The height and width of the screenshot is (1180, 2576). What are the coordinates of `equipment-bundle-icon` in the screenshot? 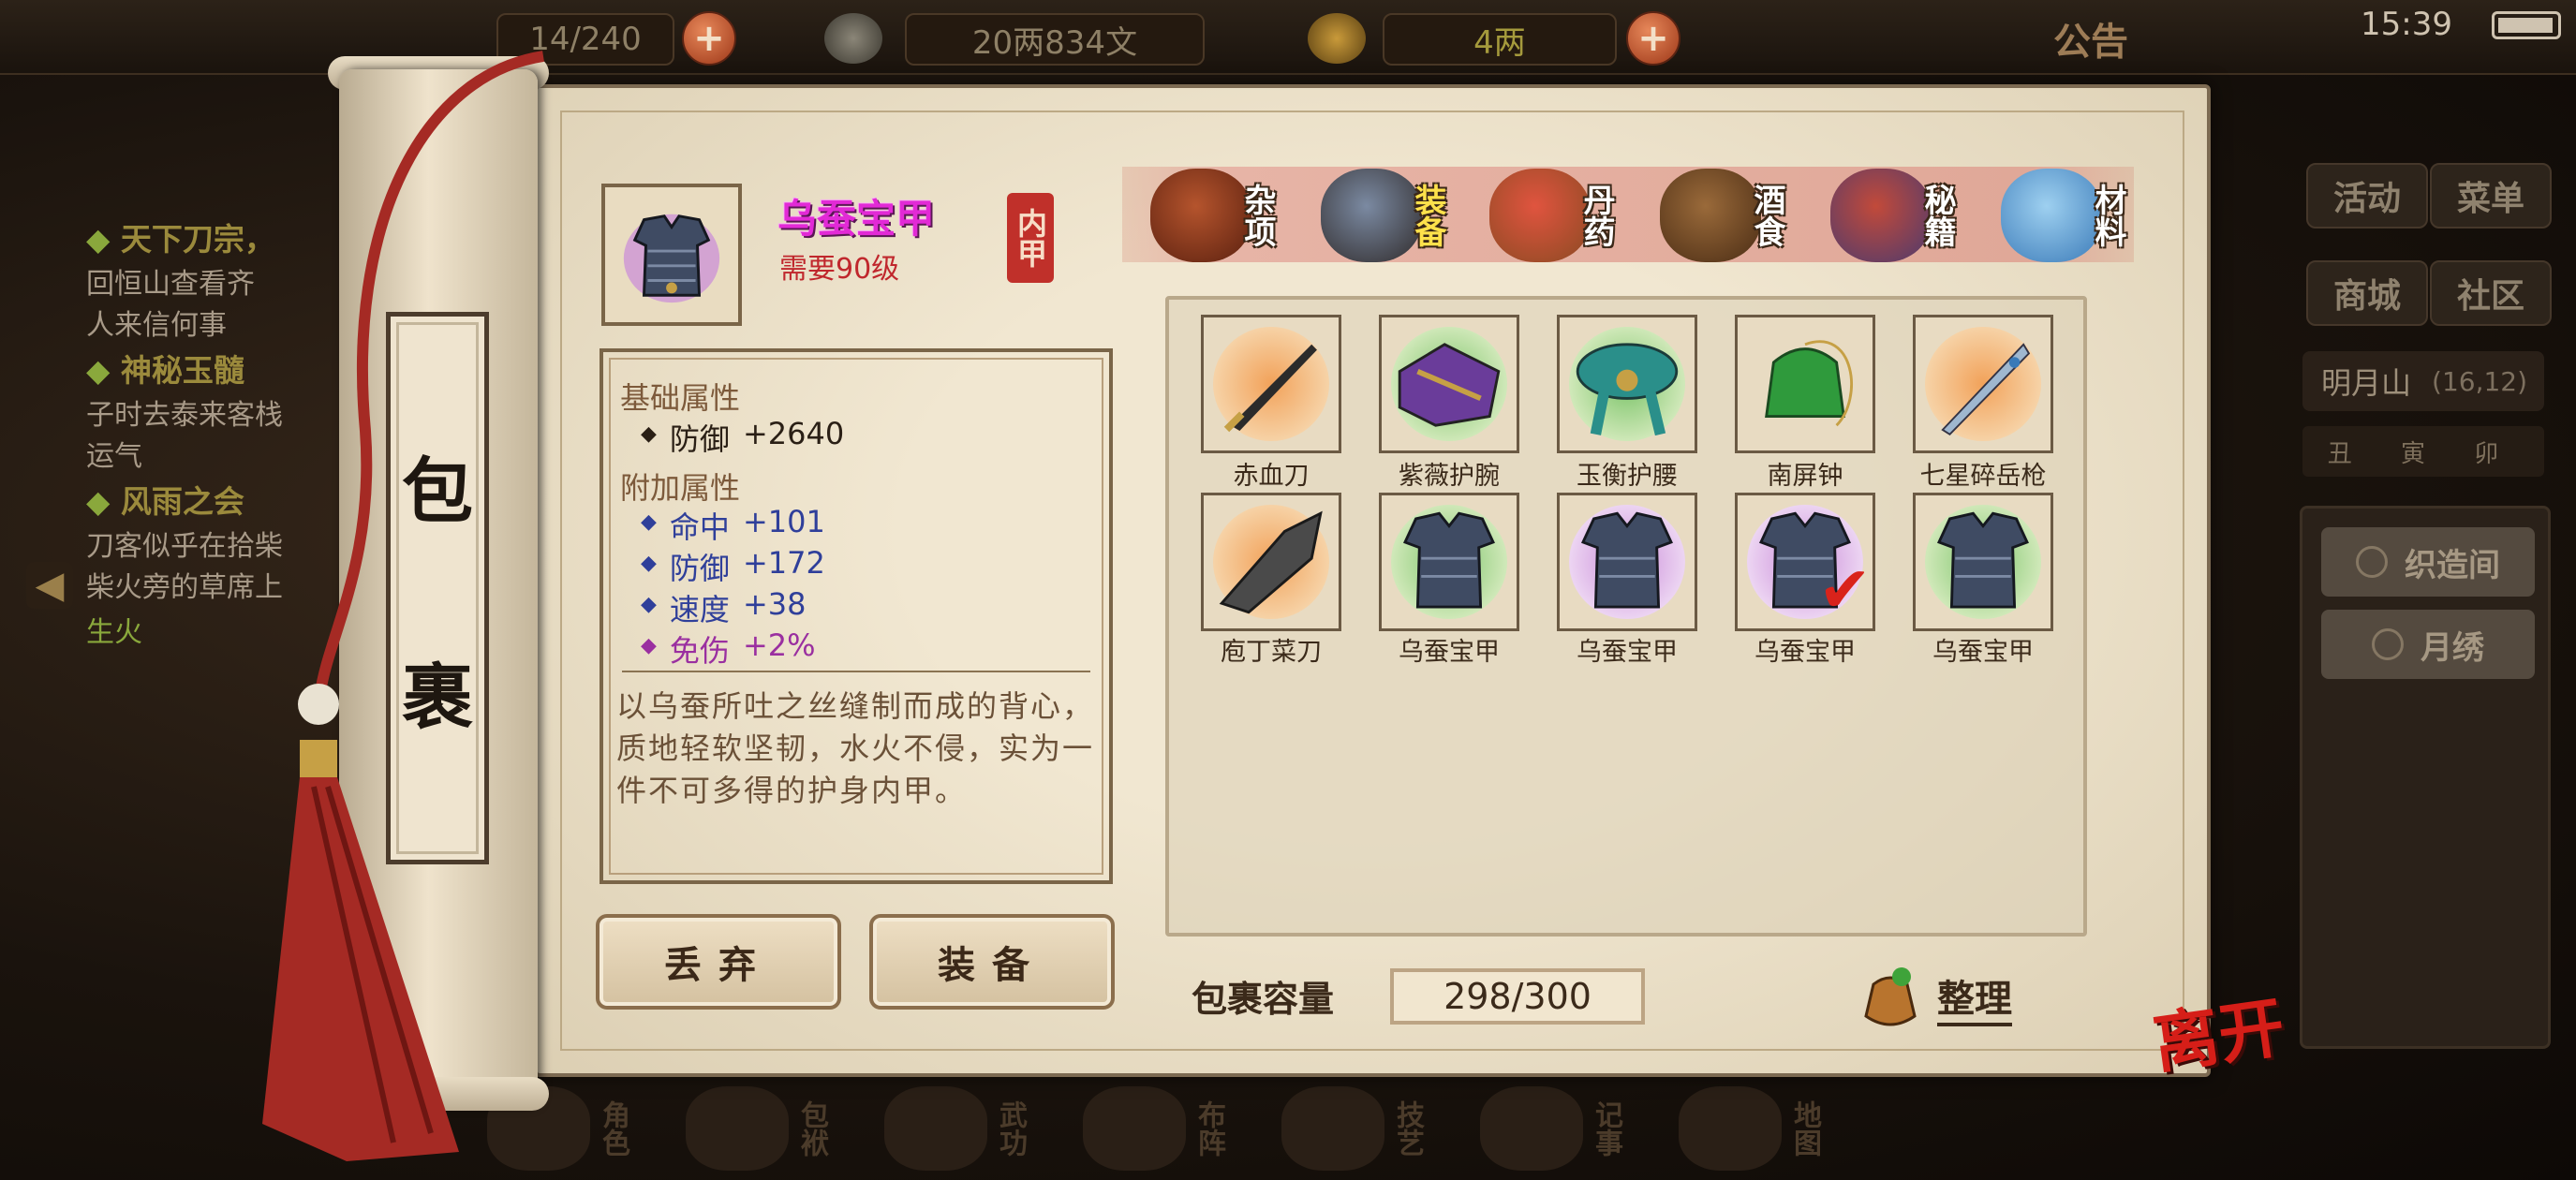 It's located at (1371, 215).